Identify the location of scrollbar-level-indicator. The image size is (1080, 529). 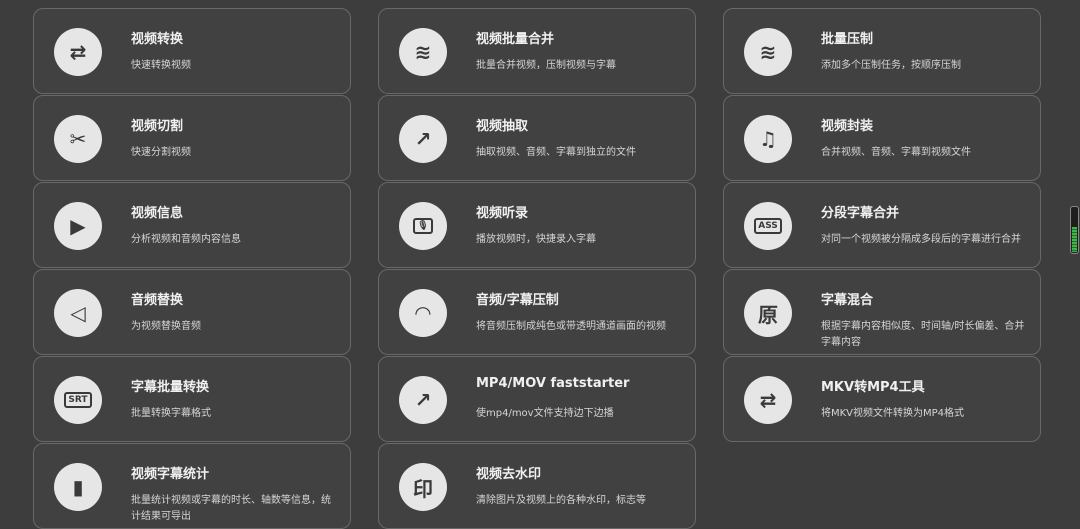
(1074, 230).